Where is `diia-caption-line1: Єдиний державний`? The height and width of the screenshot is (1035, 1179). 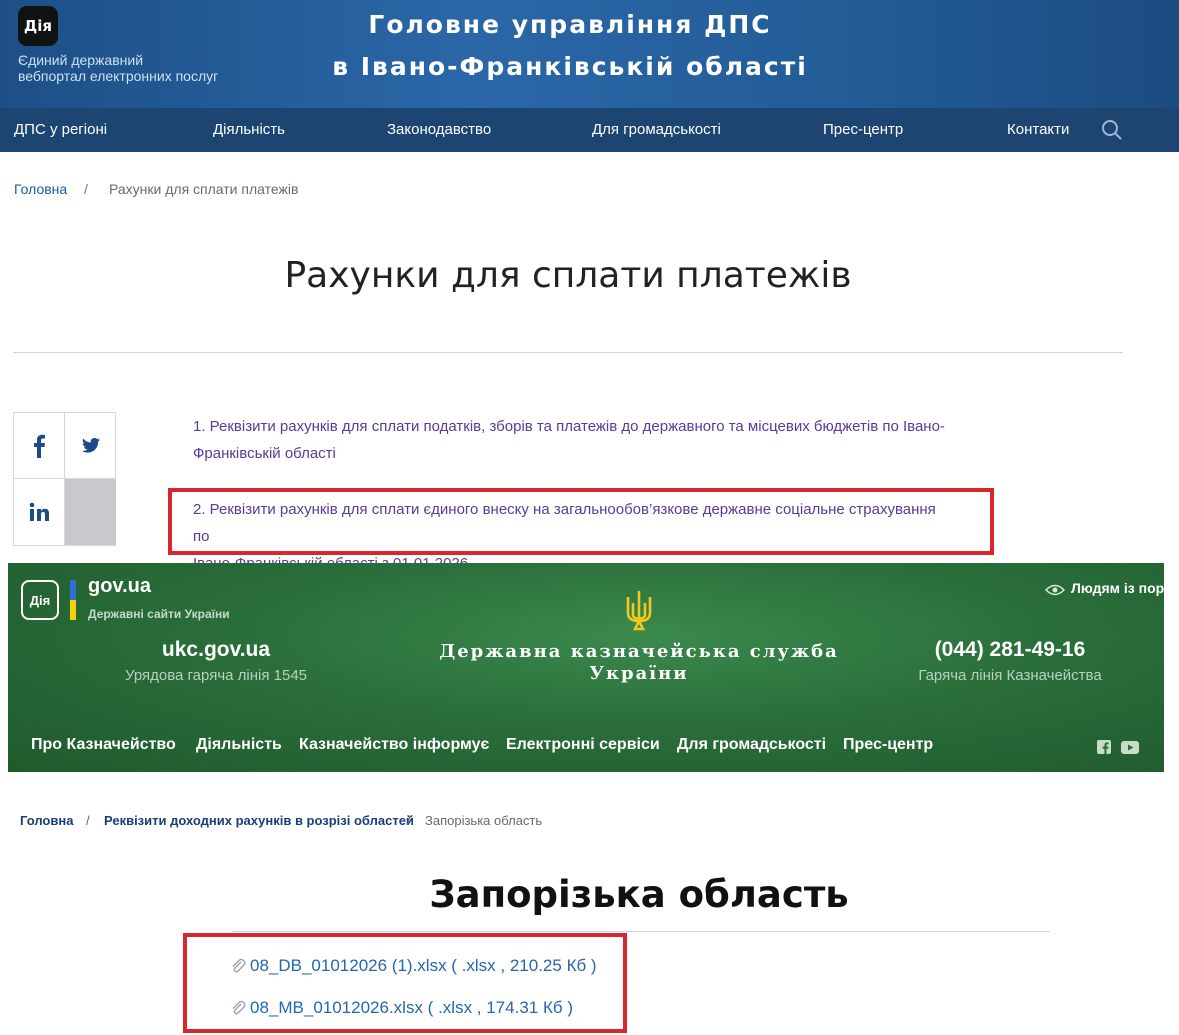 diia-caption-line1: Єдиний державний is located at coordinates (81, 60).